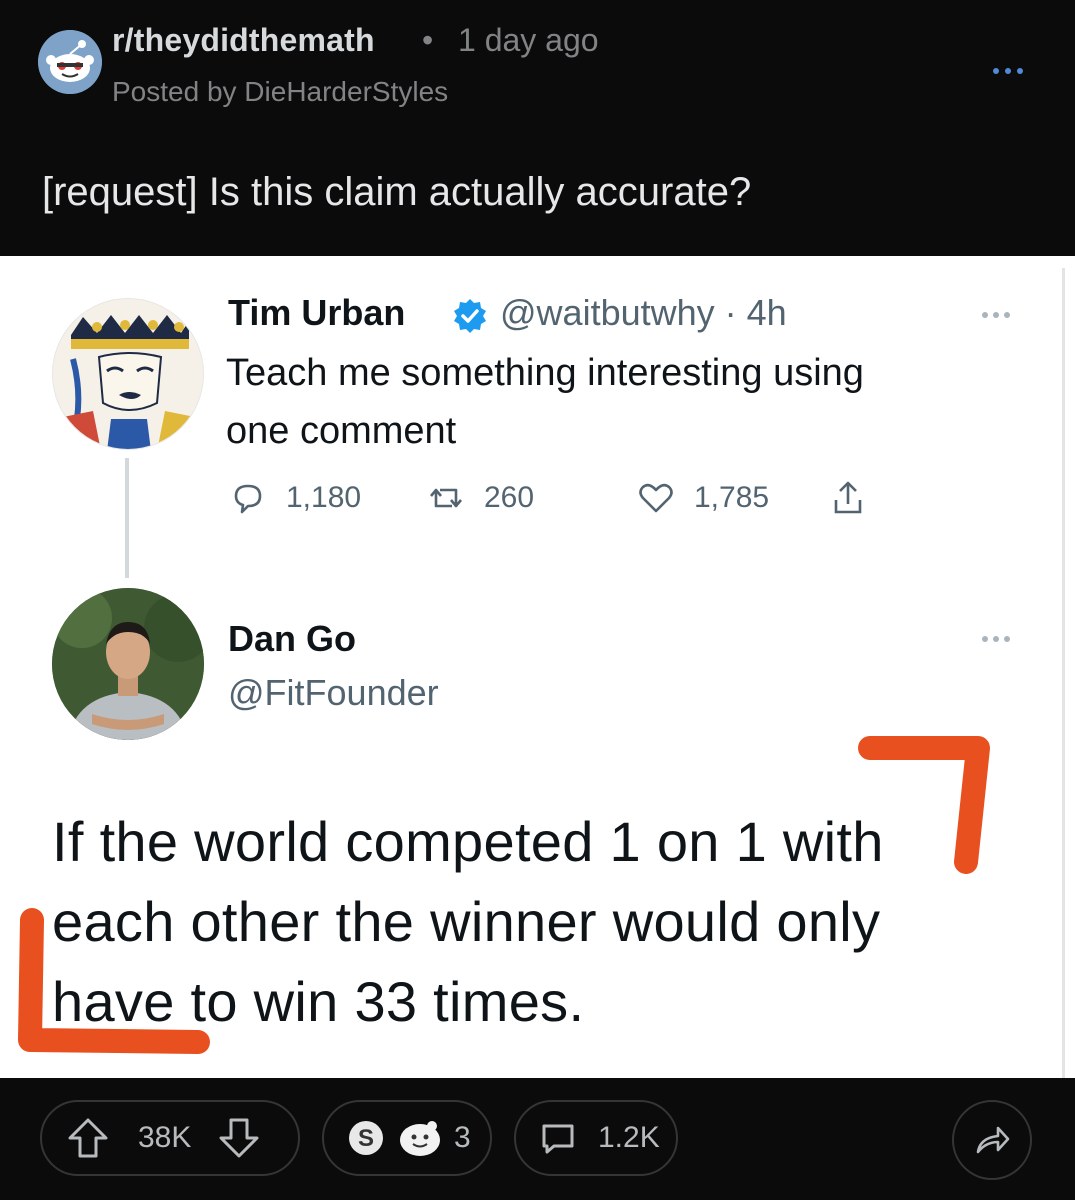 The height and width of the screenshot is (1200, 1075). I want to click on subreddit-name: r/theydidthemath, so click(243, 40).